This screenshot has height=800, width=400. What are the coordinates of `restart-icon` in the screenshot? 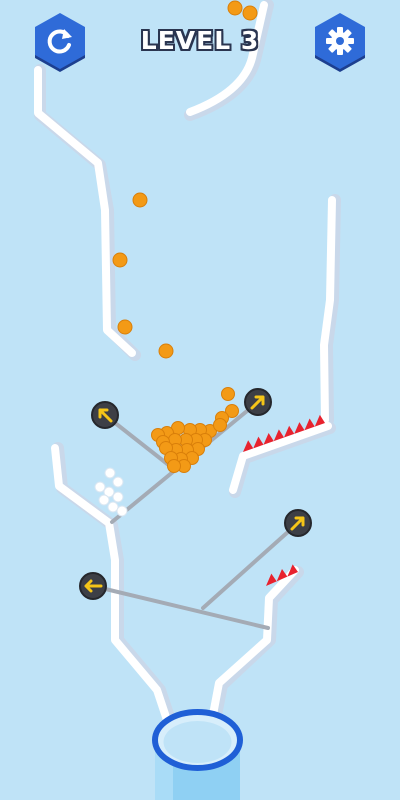 It's located at (60, 42).